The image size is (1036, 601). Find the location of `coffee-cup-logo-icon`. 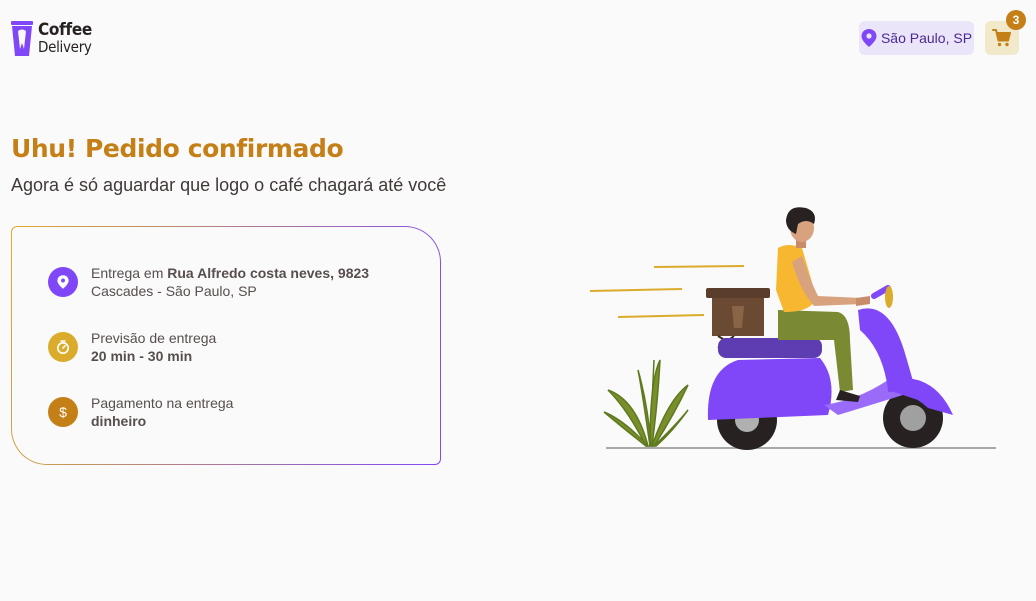

coffee-cup-logo-icon is located at coordinates (22, 38).